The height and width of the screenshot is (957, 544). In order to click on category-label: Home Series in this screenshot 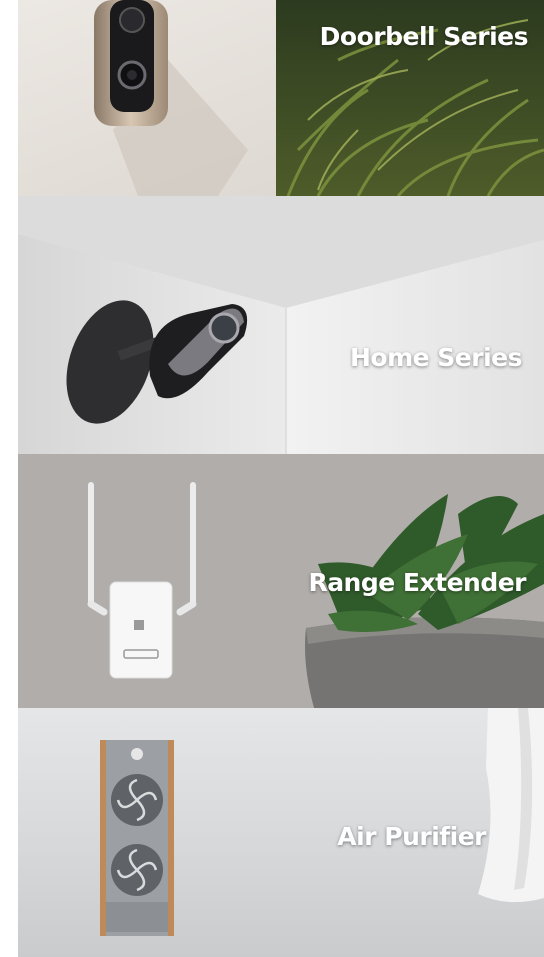, I will do `click(436, 357)`.